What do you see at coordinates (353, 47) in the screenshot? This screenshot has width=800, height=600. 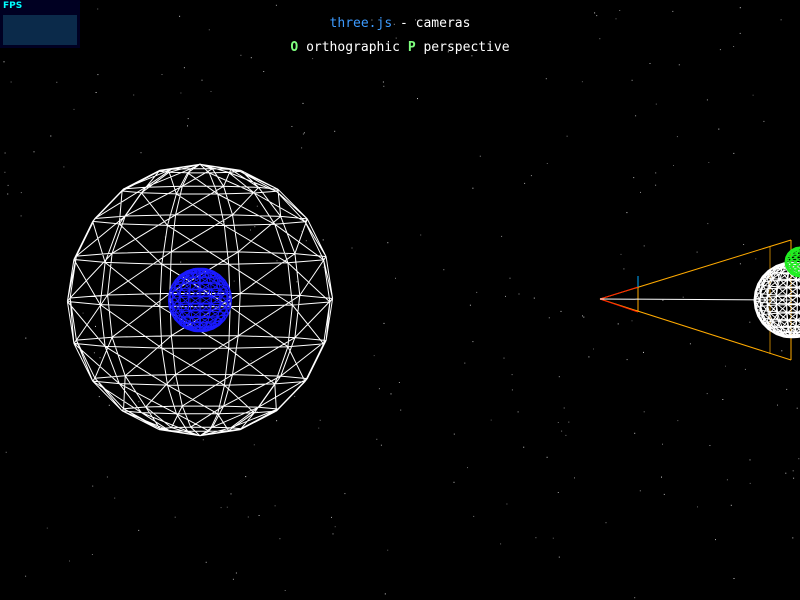 I see `orthographic-label: orthographic` at bounding box center [353, 47].